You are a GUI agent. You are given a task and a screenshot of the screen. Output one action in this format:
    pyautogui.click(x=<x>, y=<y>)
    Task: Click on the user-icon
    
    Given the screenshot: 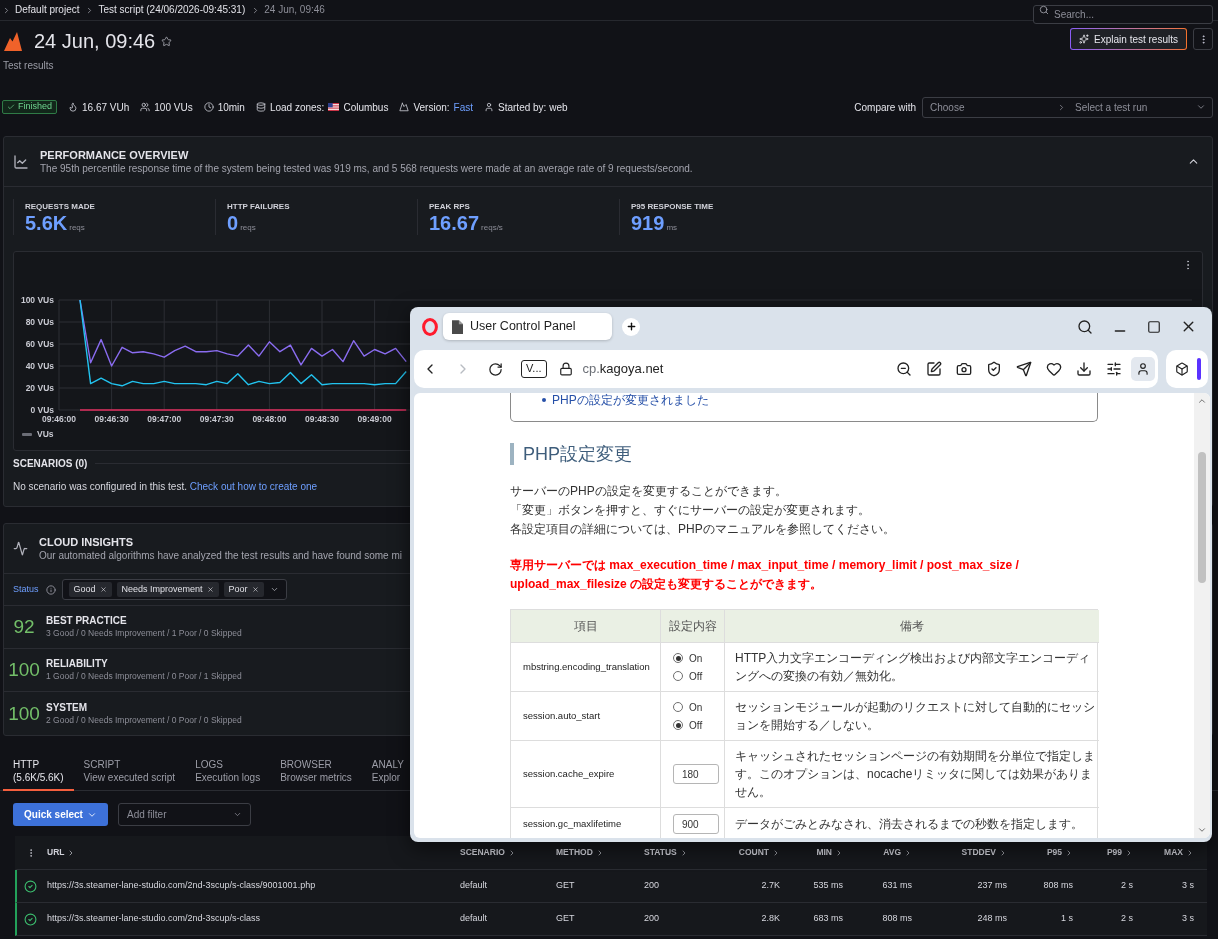 What is the action you would take?
    pyautogui.click(x=1143, y=369)
    